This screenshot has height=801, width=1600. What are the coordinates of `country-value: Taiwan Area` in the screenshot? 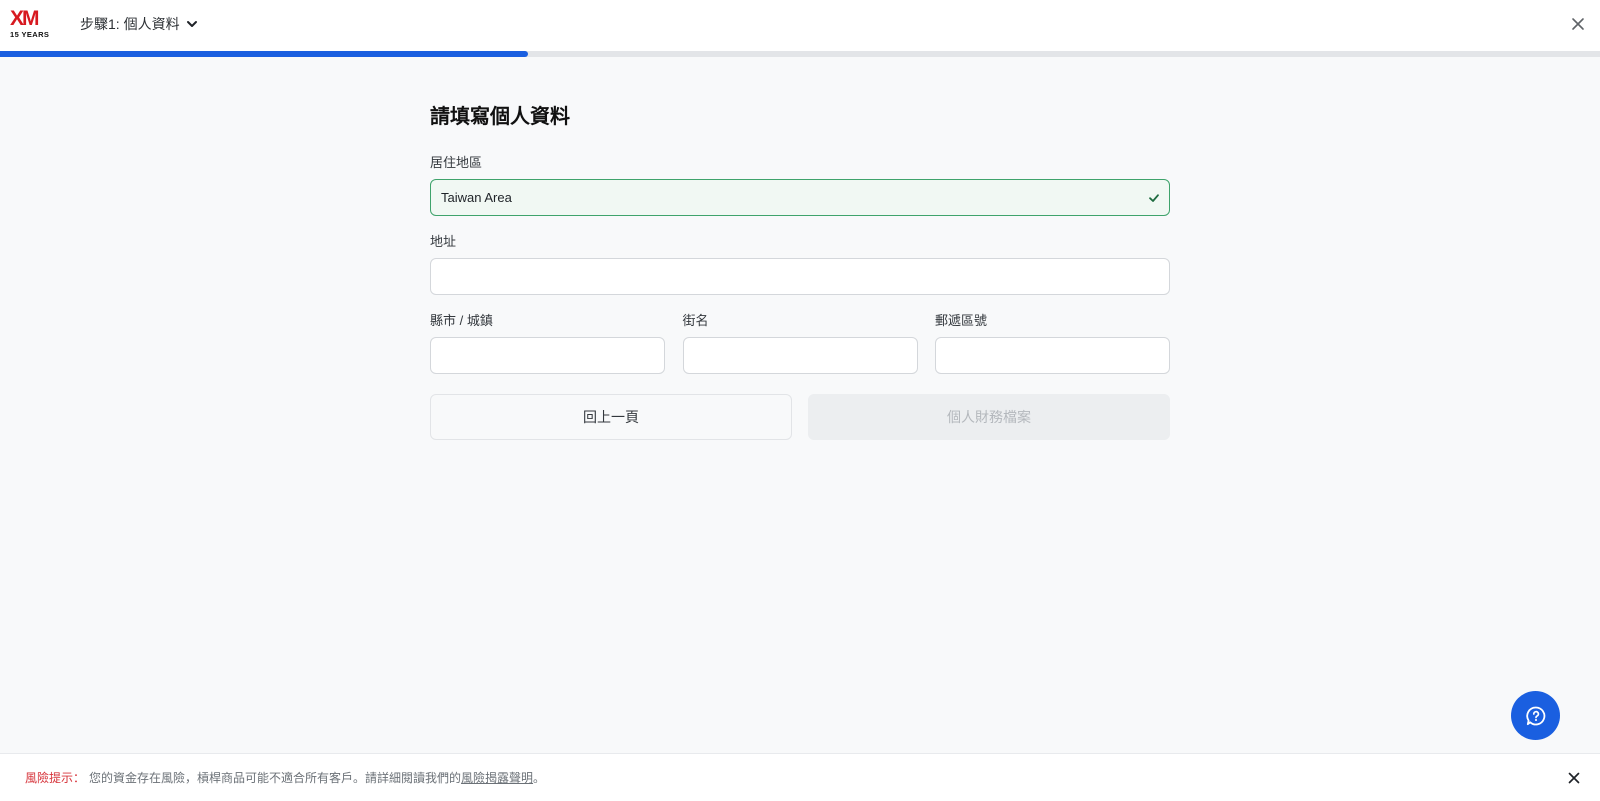 It's located at (476, 197).